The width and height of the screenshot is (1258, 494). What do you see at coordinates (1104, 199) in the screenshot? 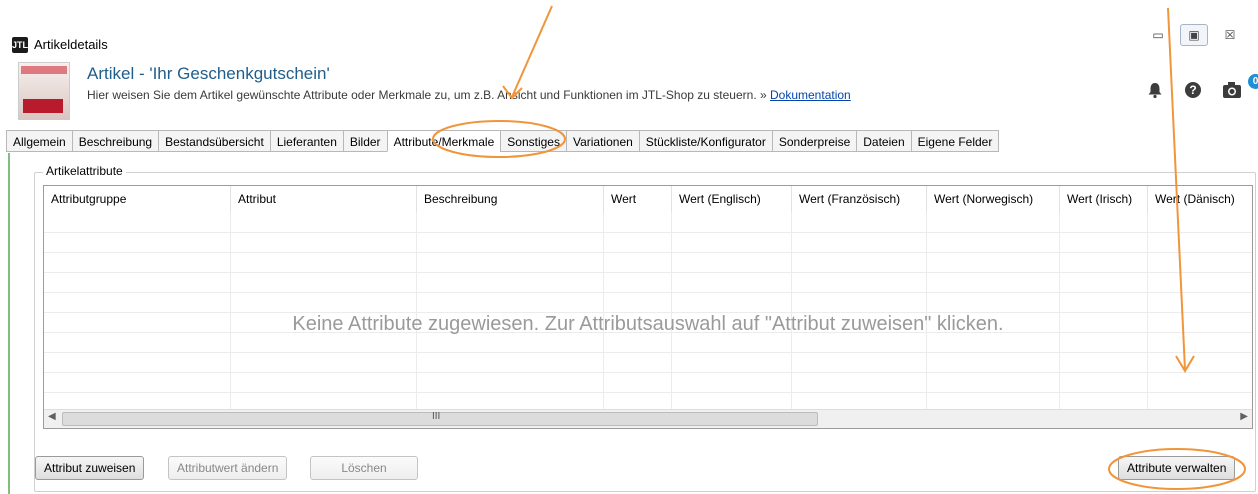
I see `column-header: Wert (Irisch)` at bounding box center [1104, 199].